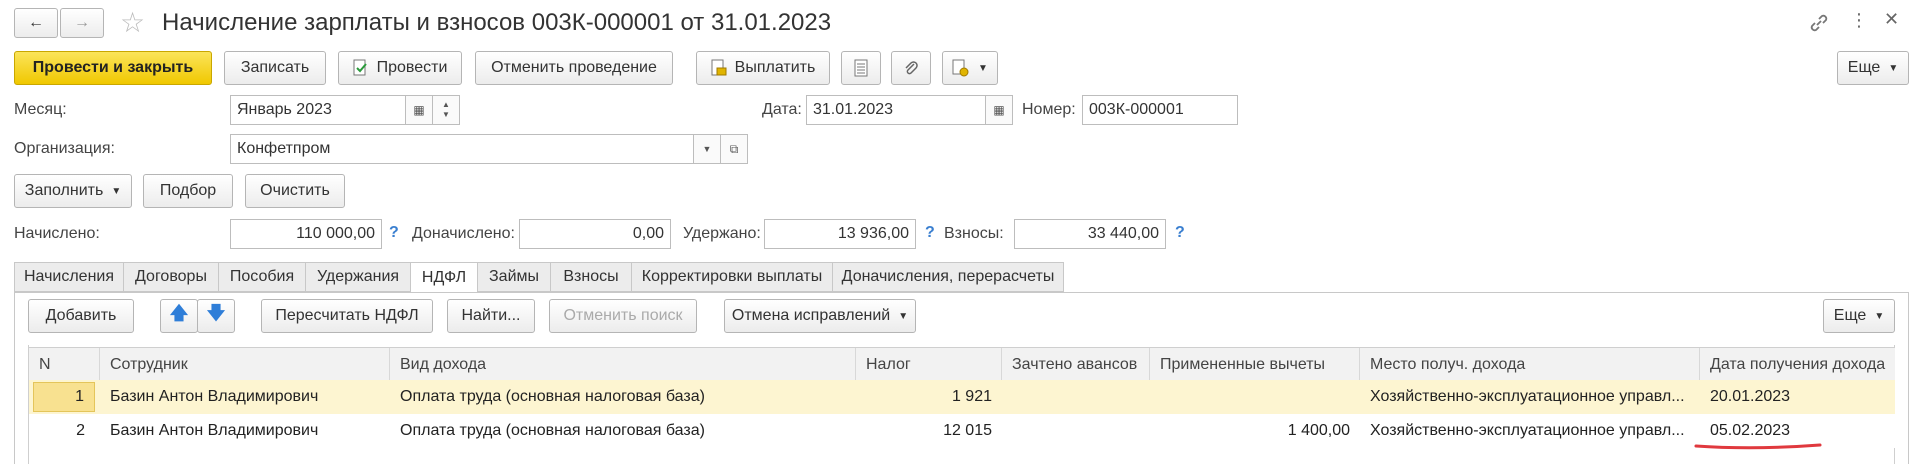 Image resolution: width=1915 pixels, height=464 pixels. I want to click on add-button: Добавить, so click(81, 316).